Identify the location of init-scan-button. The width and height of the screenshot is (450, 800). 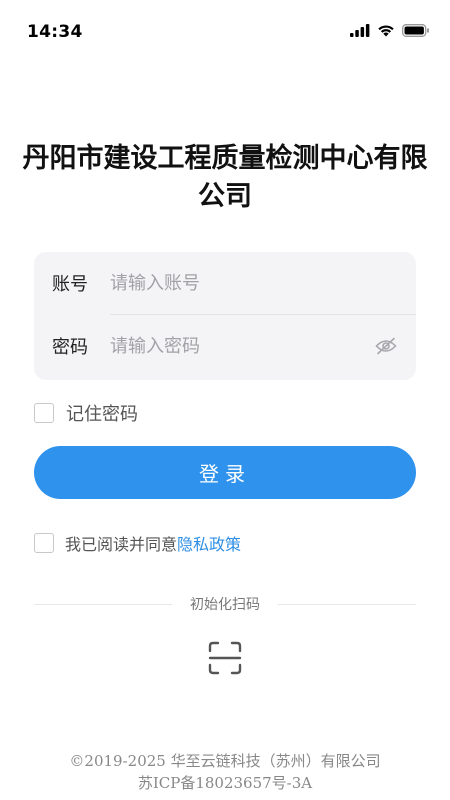
(225, 658).